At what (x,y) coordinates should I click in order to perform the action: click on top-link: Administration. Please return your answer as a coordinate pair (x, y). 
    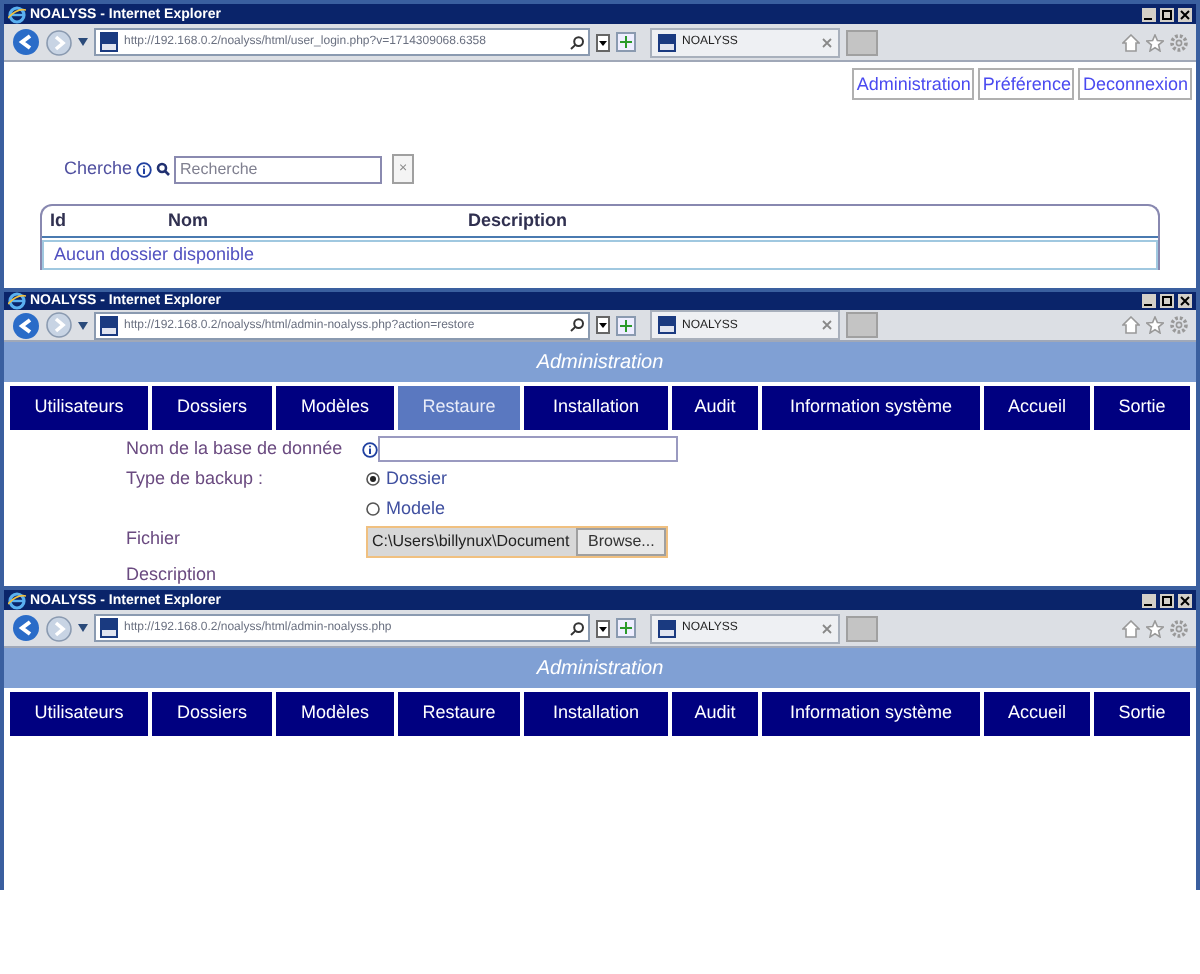
    Looking at the image, I should click on (913, 84).